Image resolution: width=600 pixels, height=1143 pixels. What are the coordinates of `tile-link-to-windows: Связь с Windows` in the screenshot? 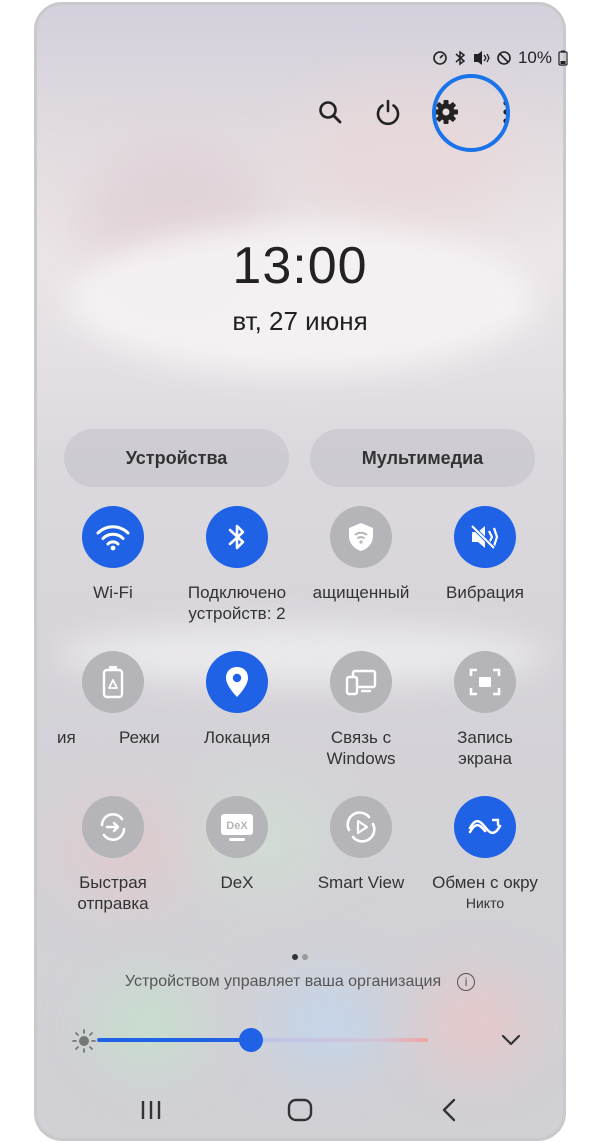 It's located at (361, 710).